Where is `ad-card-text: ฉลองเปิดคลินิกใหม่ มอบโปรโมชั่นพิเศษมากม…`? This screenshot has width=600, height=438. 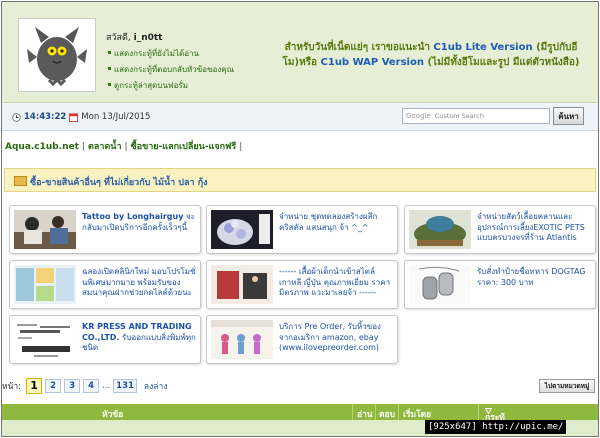 ad-card-text: ฉลองเปิดคลินิกใหม่ มอบโปรโมชั่นพิเศษมากม… is located at coordinates (139, 282).